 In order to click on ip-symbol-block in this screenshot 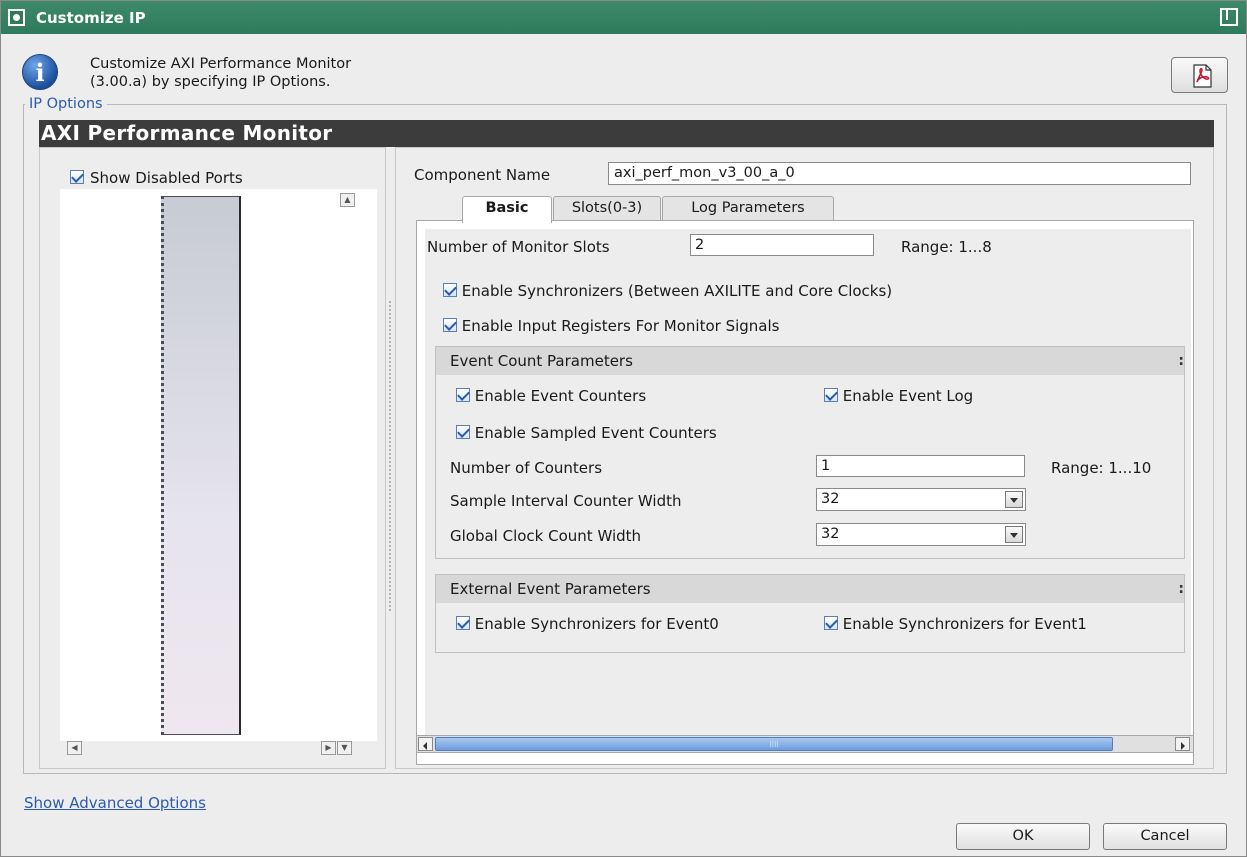, I will do `click(201, 465)`.